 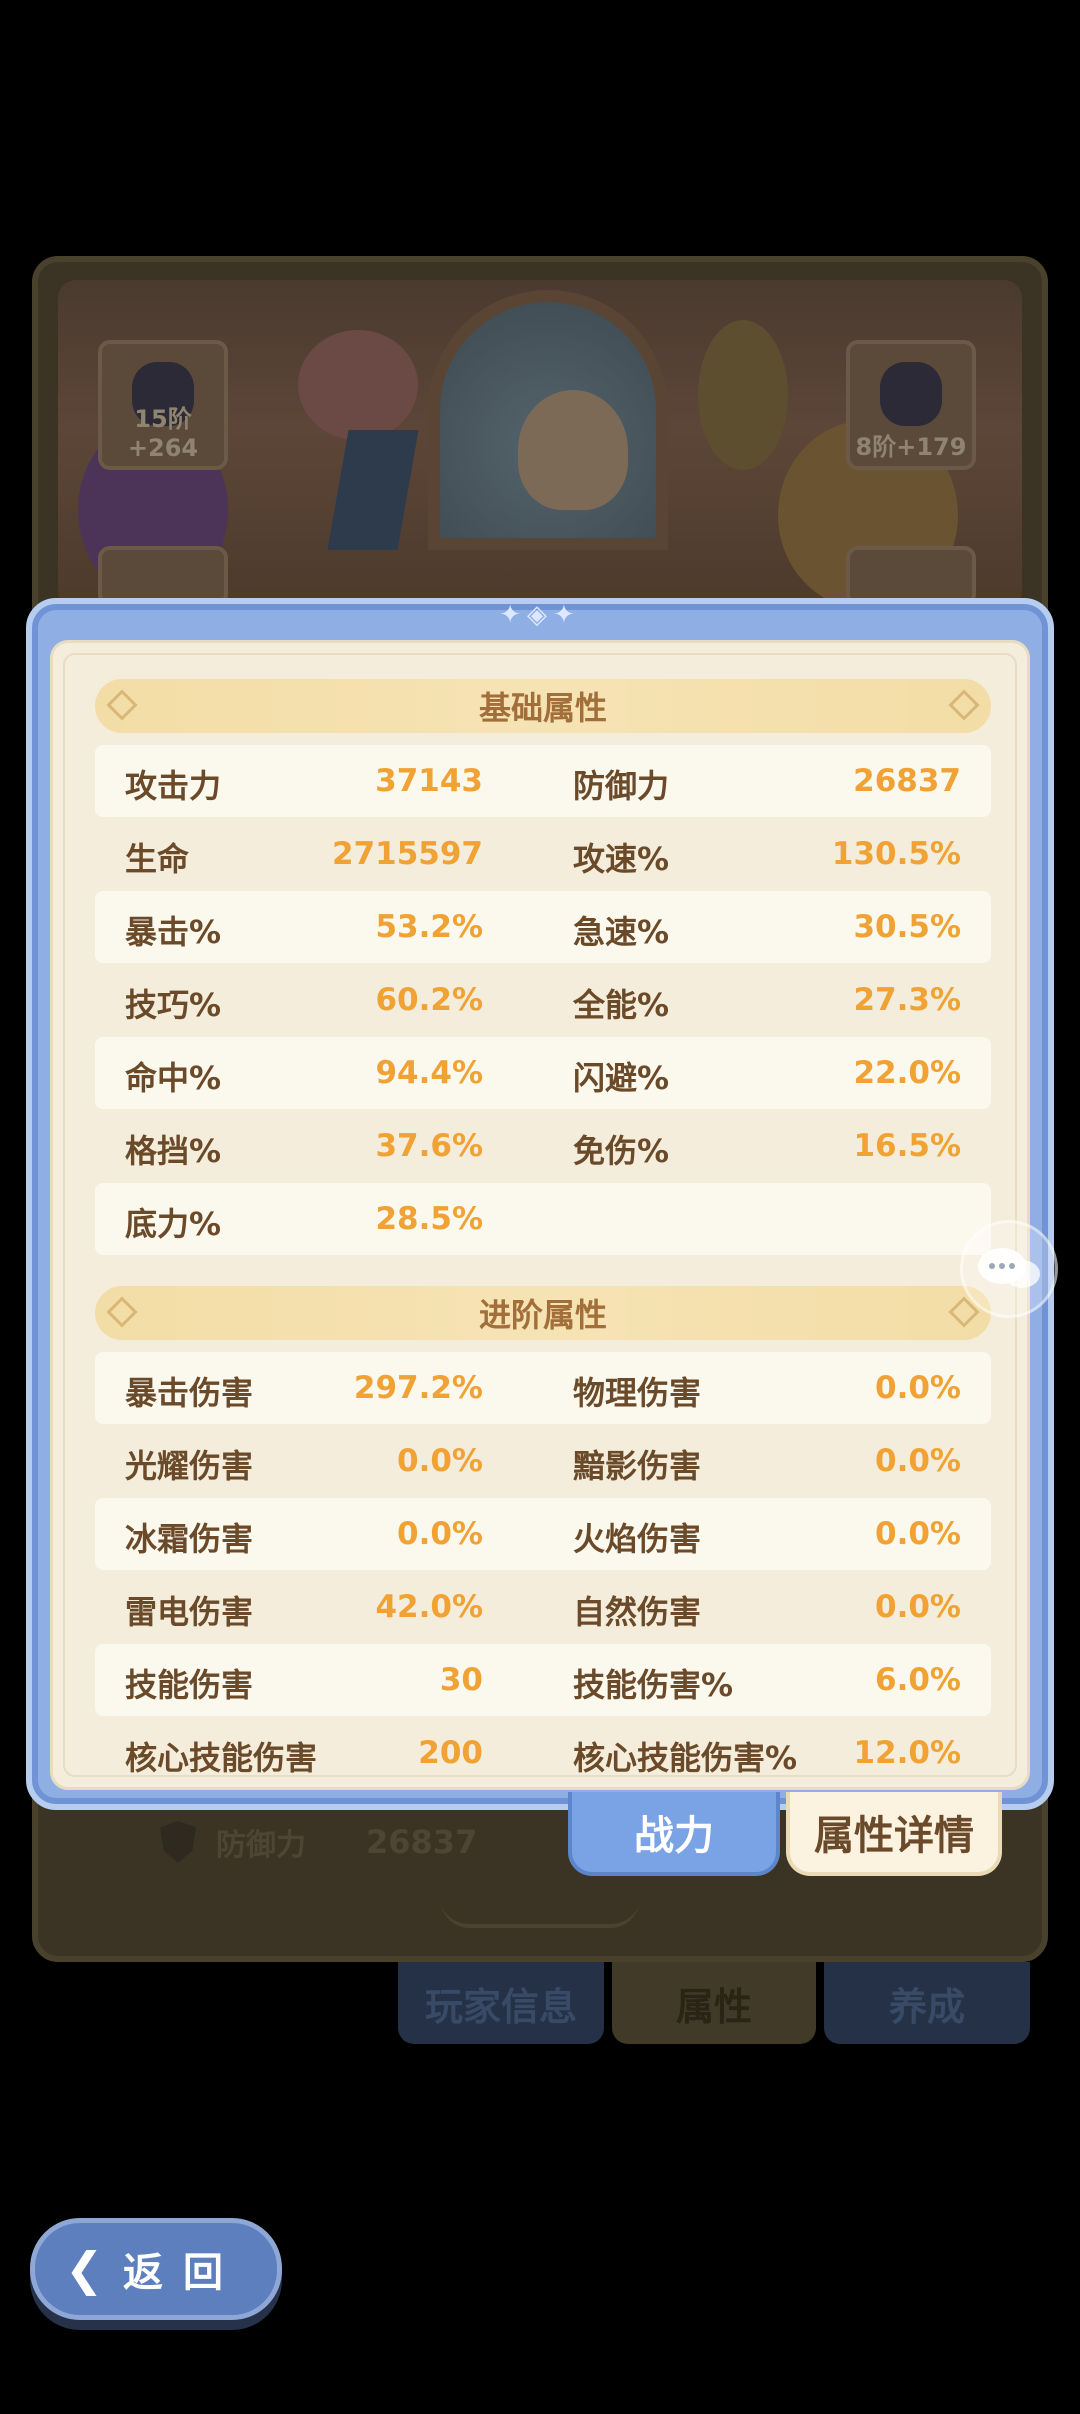 I want to click on stat-value: 37.6%, so click(x=429, y=1146).